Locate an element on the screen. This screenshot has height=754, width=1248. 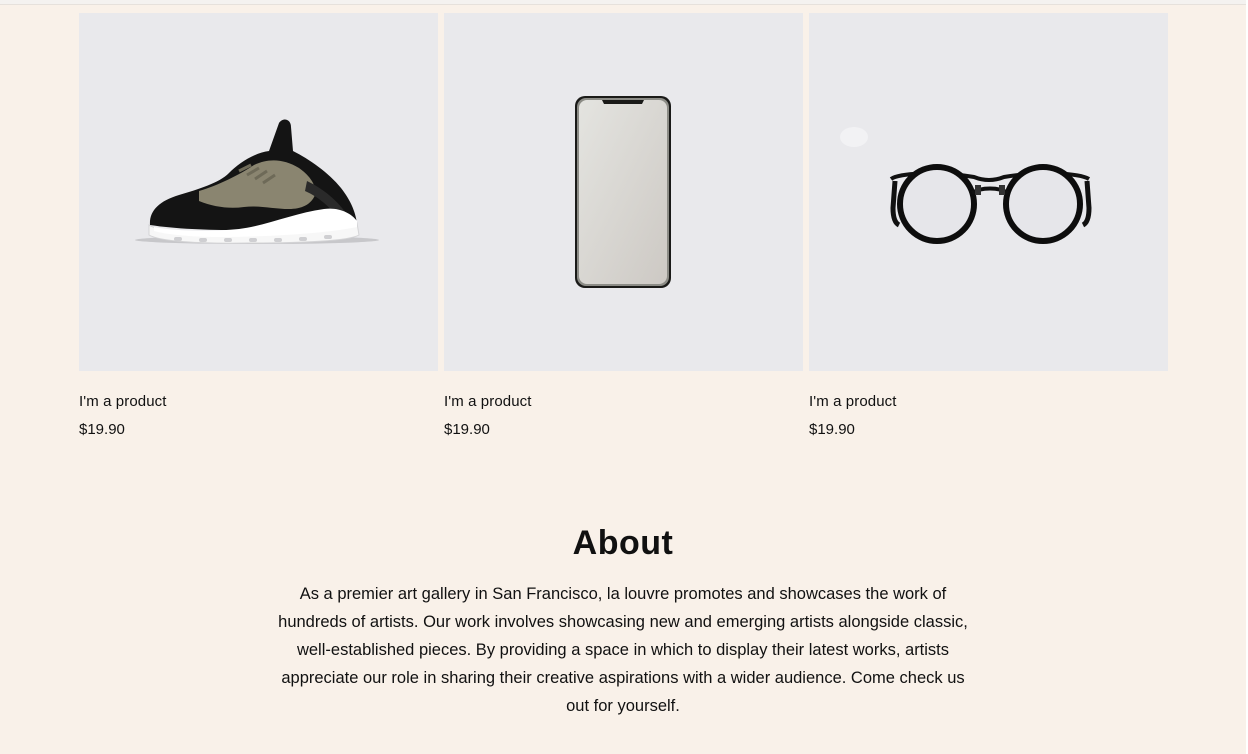
sneaker-icon is located at coordinates (257, 181).